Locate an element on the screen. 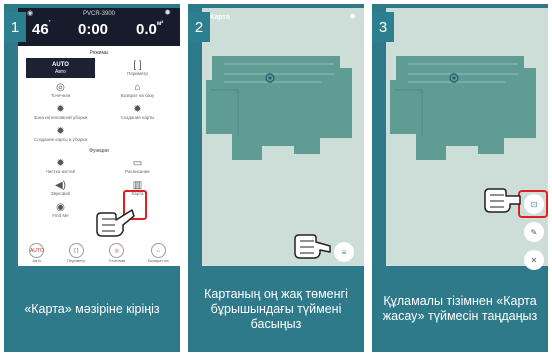 The image size is (552, 357). device-model: PVCR-3900 is located at coordinates (98, 14).